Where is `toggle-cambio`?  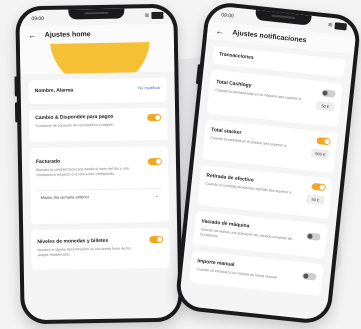
toggle-cambio is located at coordinates (154, 117).